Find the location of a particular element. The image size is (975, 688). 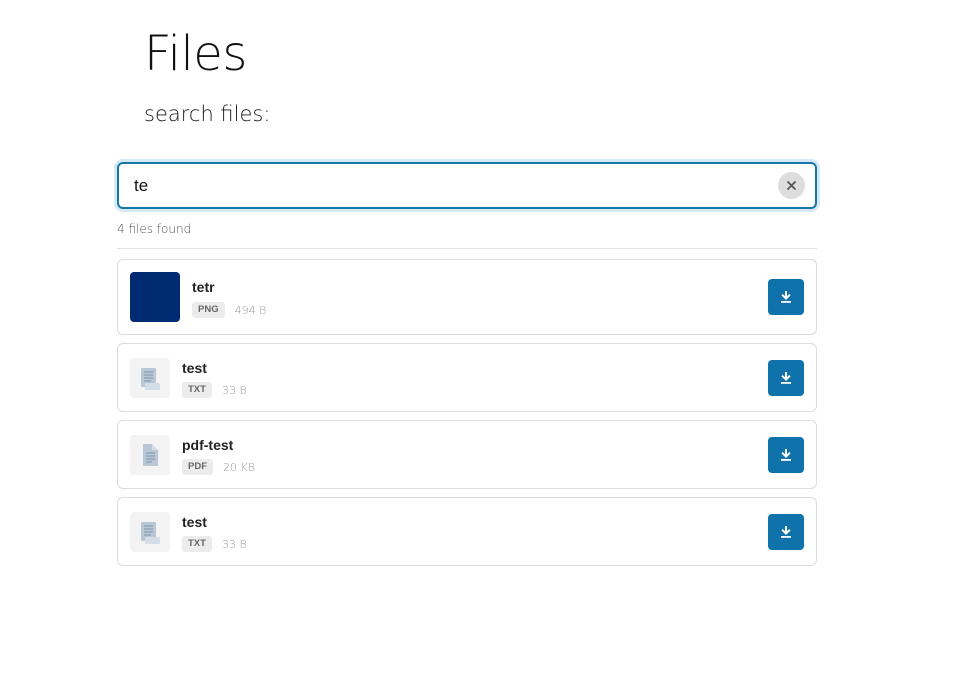

divider is located at coordinates (467, 248).